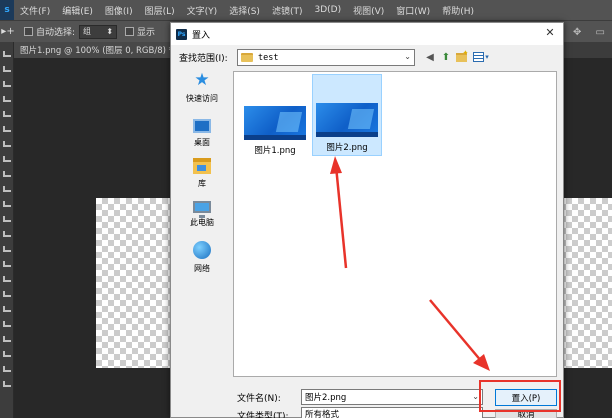 This screenshot has height=418, width=612. What do you see at coordinates (202, 268) in the screenshot?
I see `place-label: 网络` at bounding box center [202, 268].